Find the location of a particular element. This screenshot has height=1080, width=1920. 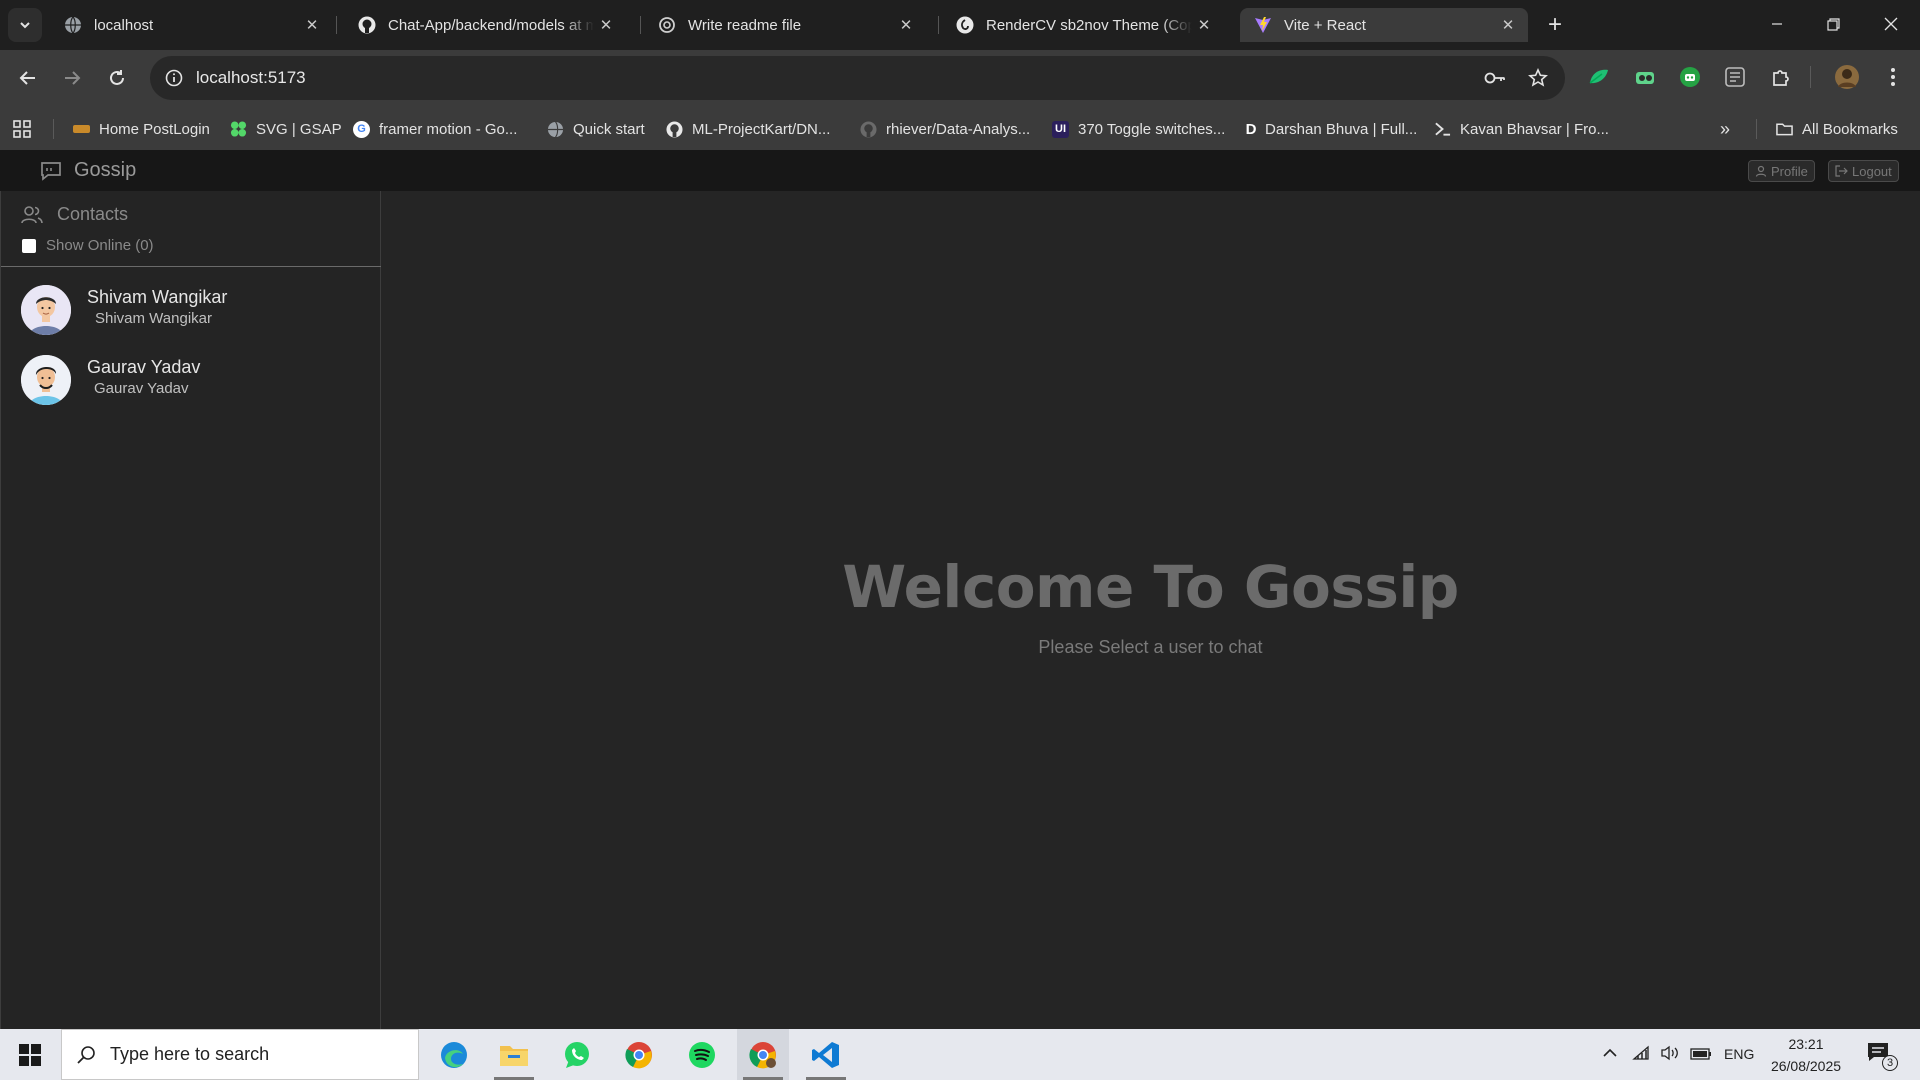

folder-icon is located at coordinates (514, 1055).